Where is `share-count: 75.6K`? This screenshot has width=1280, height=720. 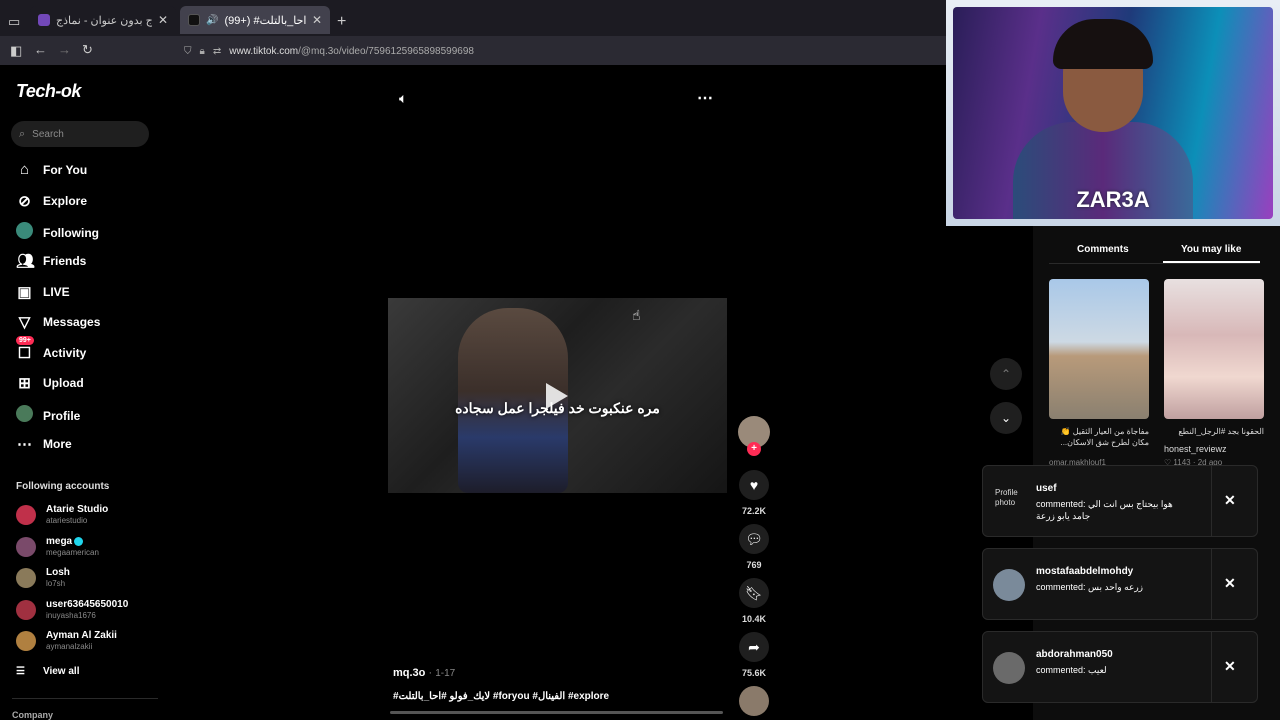
share-count: 75.6K is located at coordinates (754, 673).